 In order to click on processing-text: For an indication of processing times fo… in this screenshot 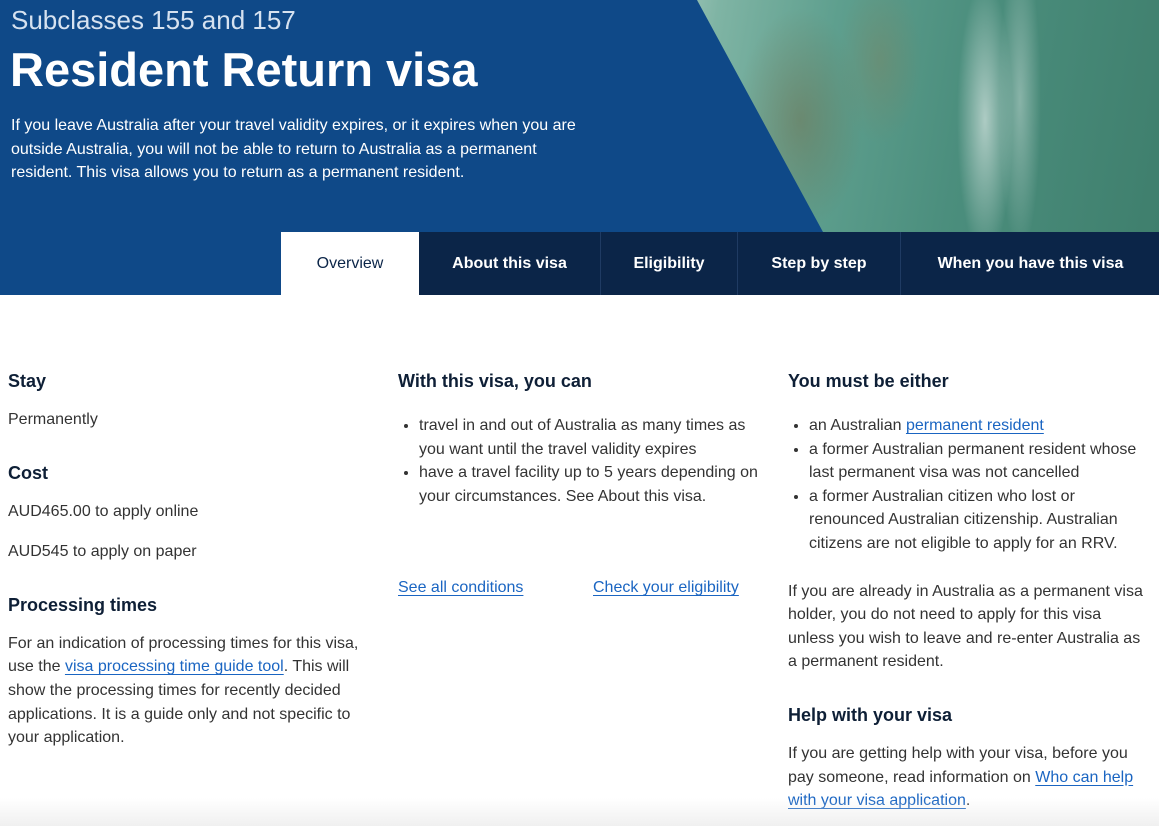, I will do `click(183, 690)`.